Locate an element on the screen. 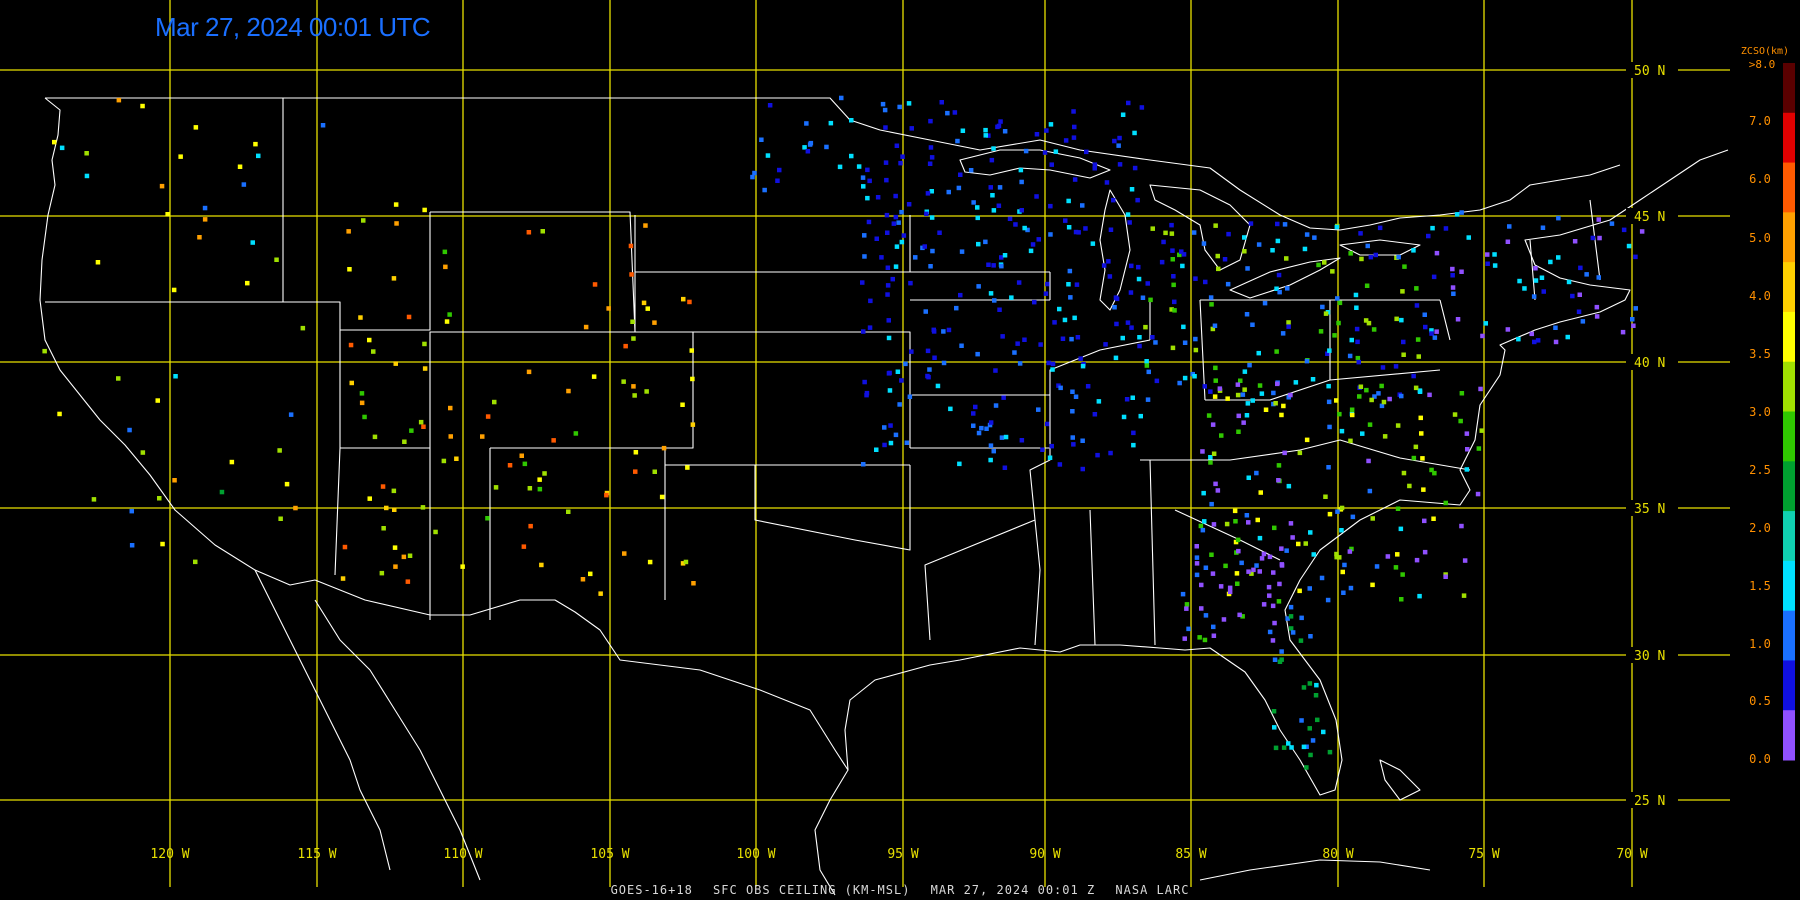  legend-tick-label: 1.5 is located at coordinates (1760, 586).